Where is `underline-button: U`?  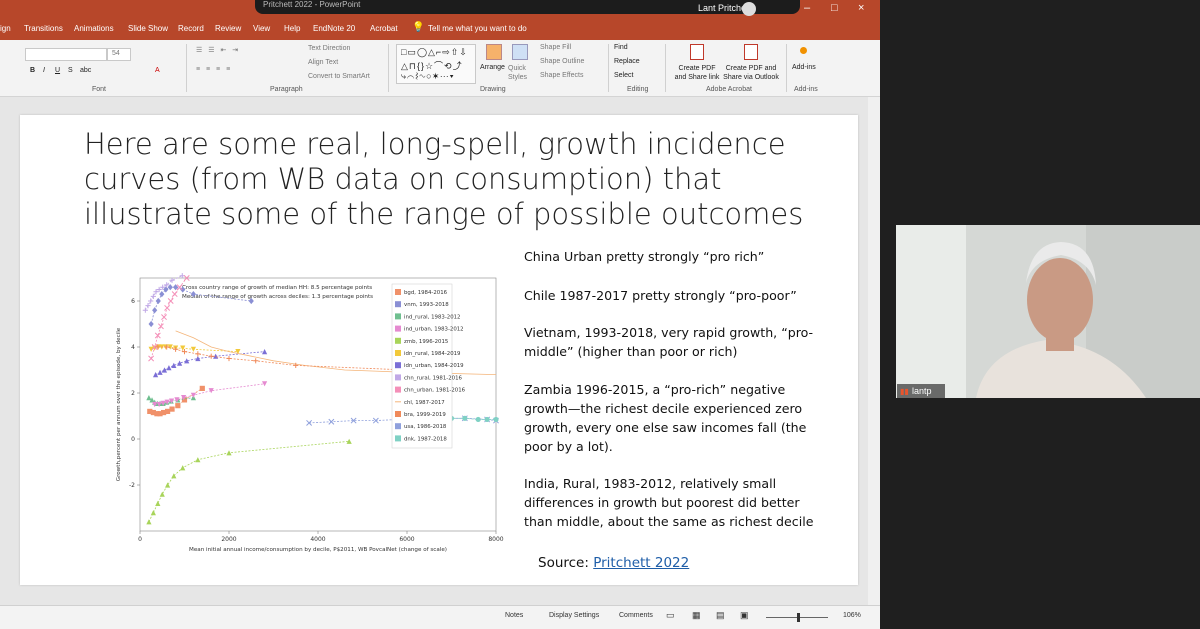 underline-button: U is located at coordinates (57, 70).